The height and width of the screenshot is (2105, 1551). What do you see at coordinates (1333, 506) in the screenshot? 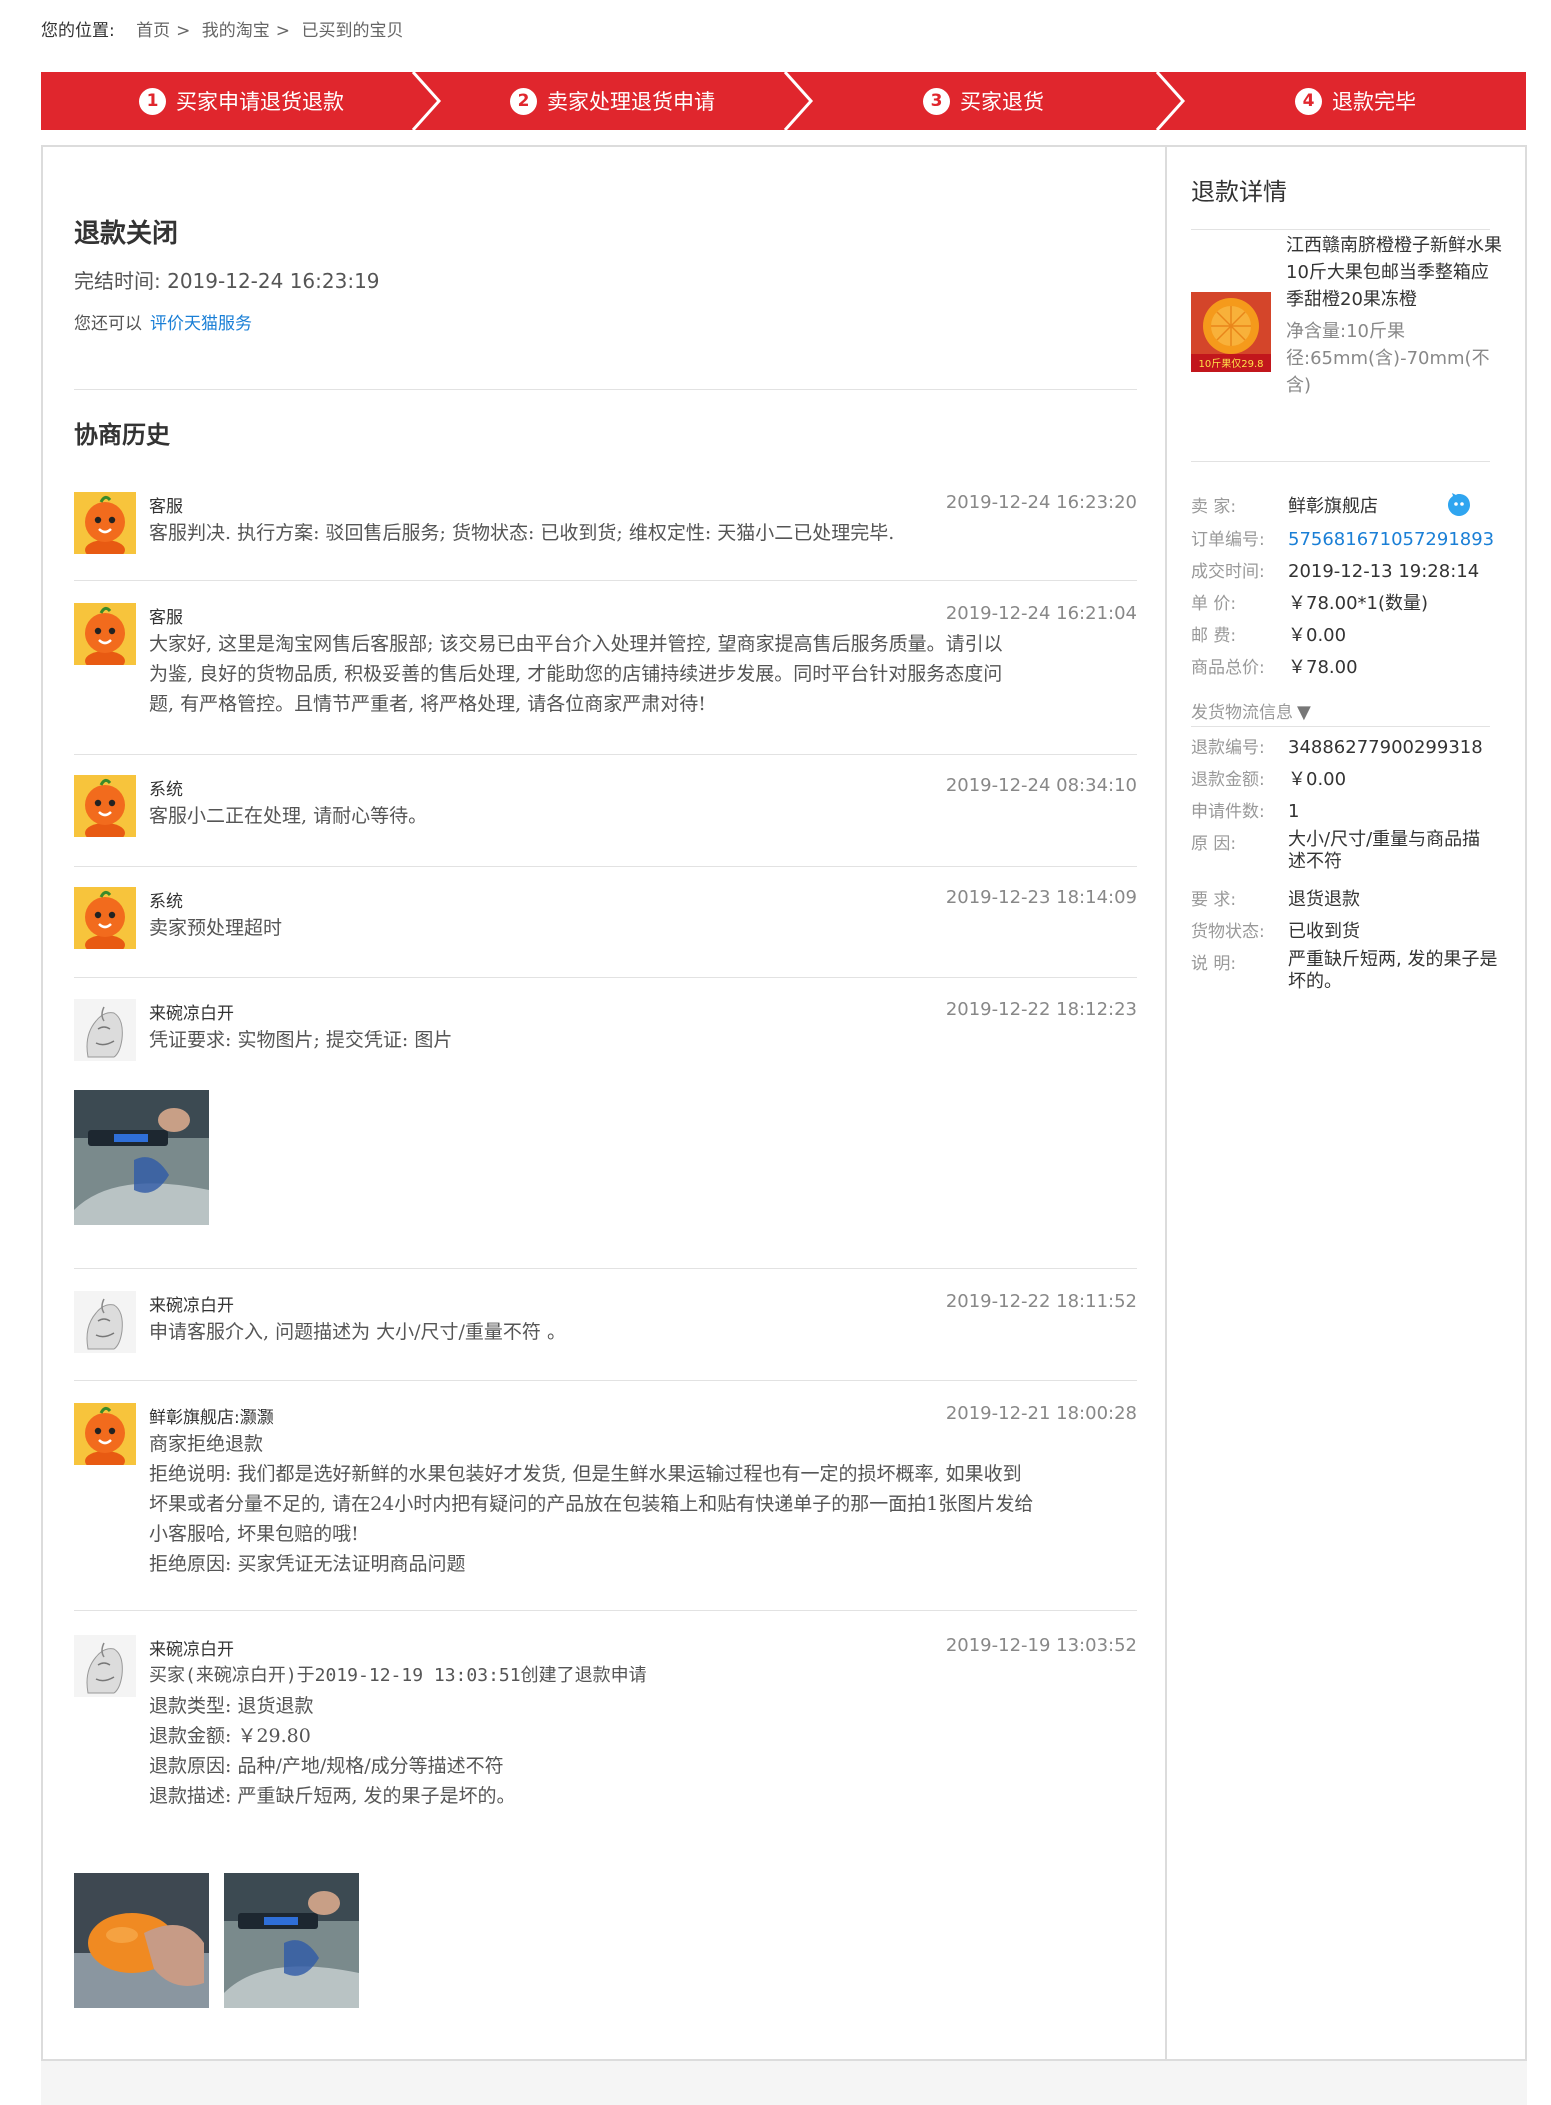
I see `seller-name: 鲜彰旗舰店` at bounding box center [1333, 506].